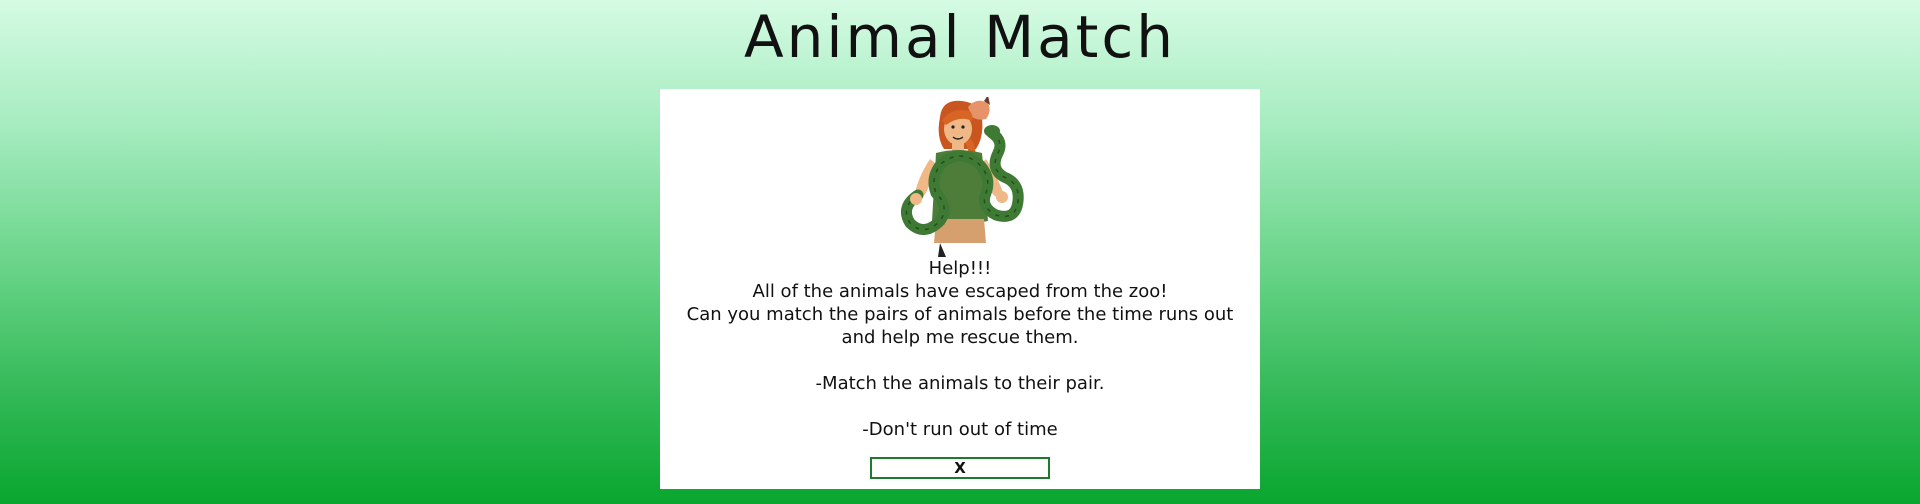 The height and width of the screenshot is (504, 1920). What do you see at coordinates (960, 337) in the screenshot?
I see `challenge-line-continued: and help me rescue them.` at bounding box center [960, 337].